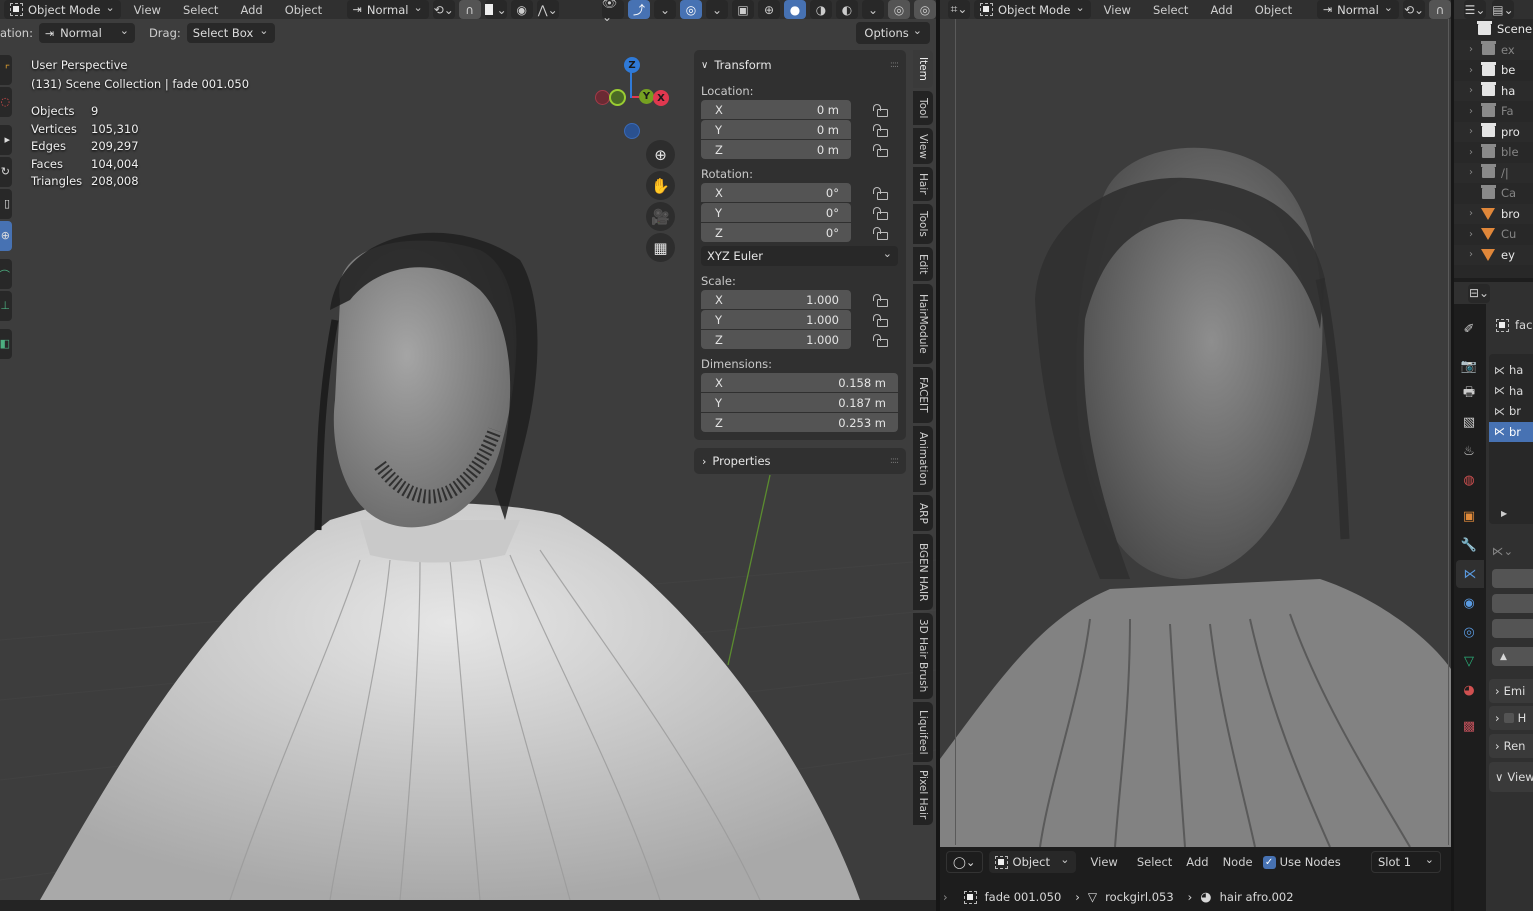 The height and width of the screenshot is (911, 1533). Describe the element at coordinates (923, 459) in the screenshot. I see `tab-animation: Animation` at that location.